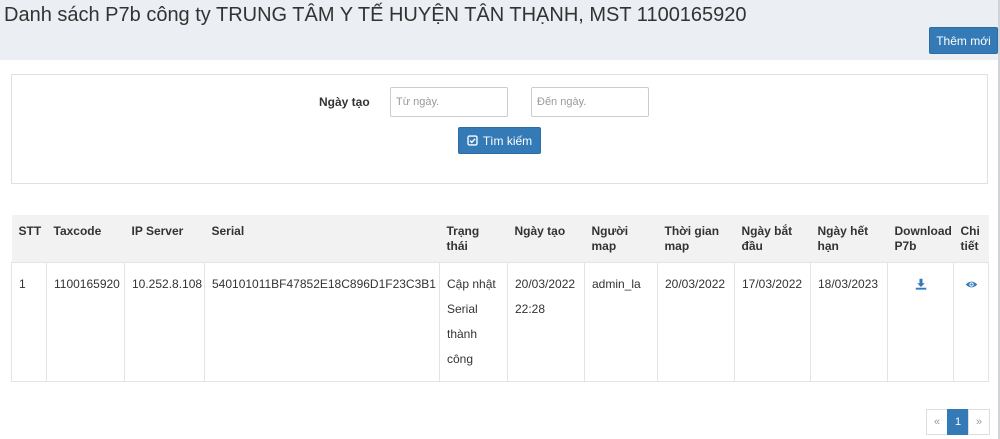  What do you see at coordinates (85, 321) in the screenshot?
I see `cell-taxcode: 1100165920` at bounding box center [85, 321].